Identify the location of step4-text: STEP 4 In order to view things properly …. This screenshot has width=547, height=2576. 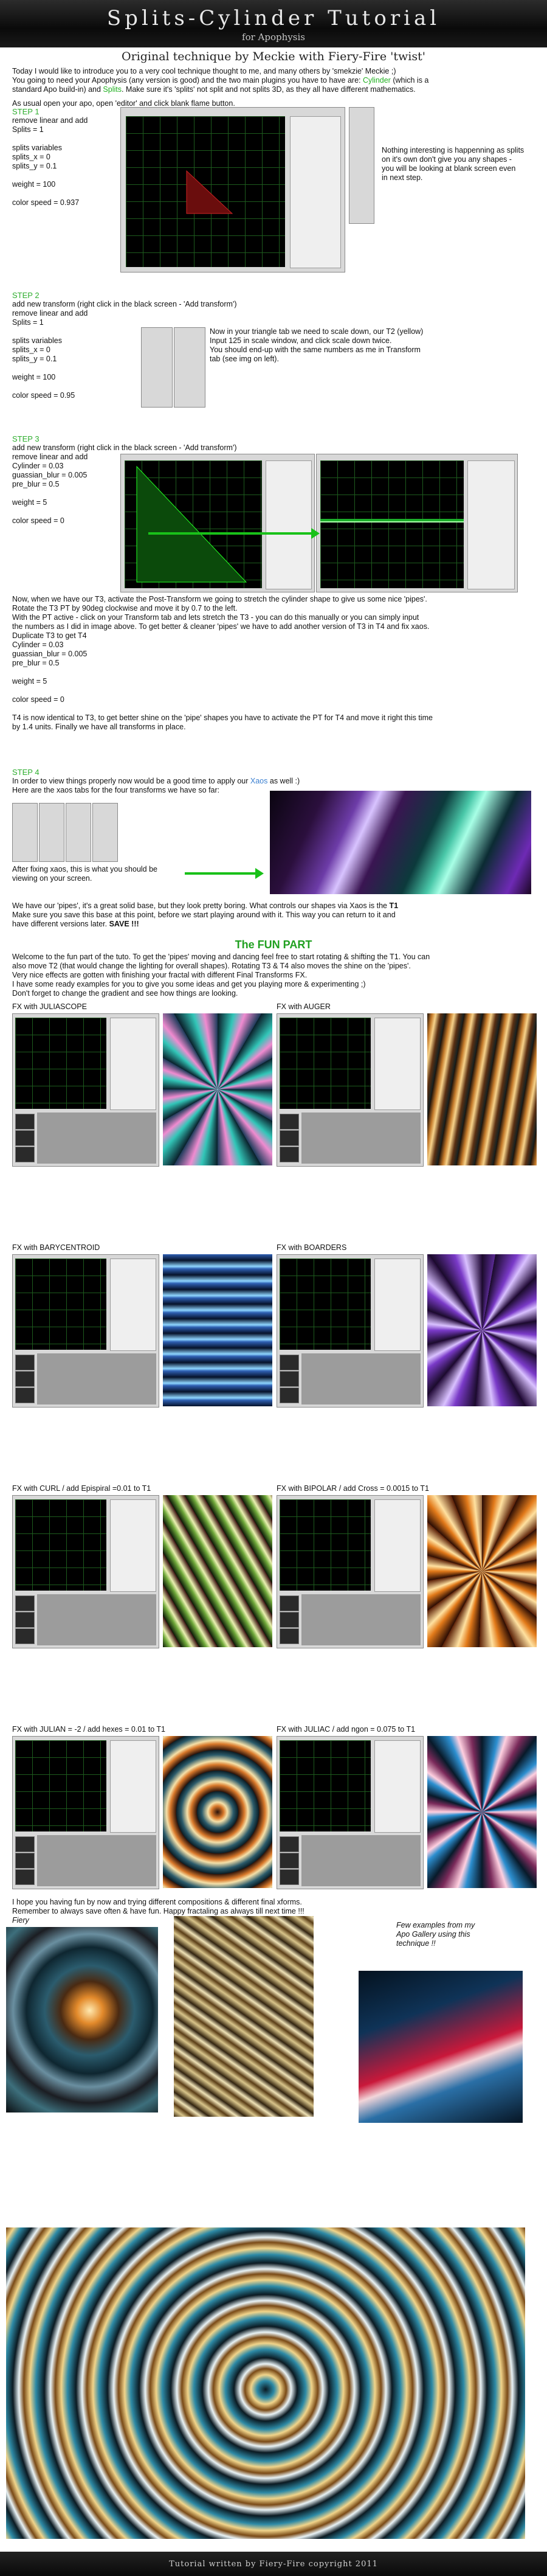
(156, 781).